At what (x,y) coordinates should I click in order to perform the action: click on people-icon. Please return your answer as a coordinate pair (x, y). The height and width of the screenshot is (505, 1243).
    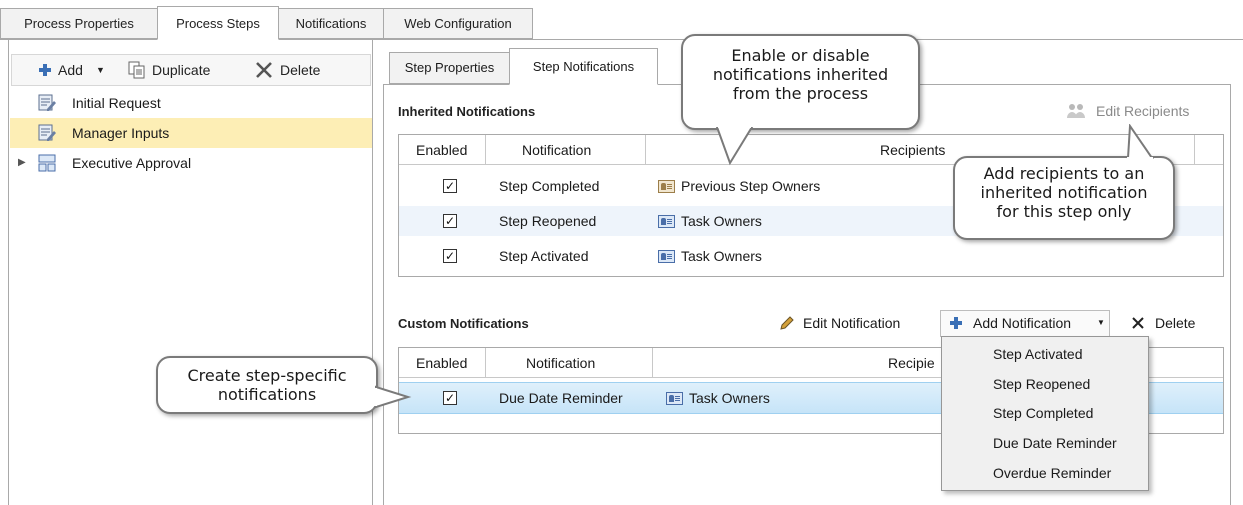
    Looking at the image, I should click on (1077, 111).